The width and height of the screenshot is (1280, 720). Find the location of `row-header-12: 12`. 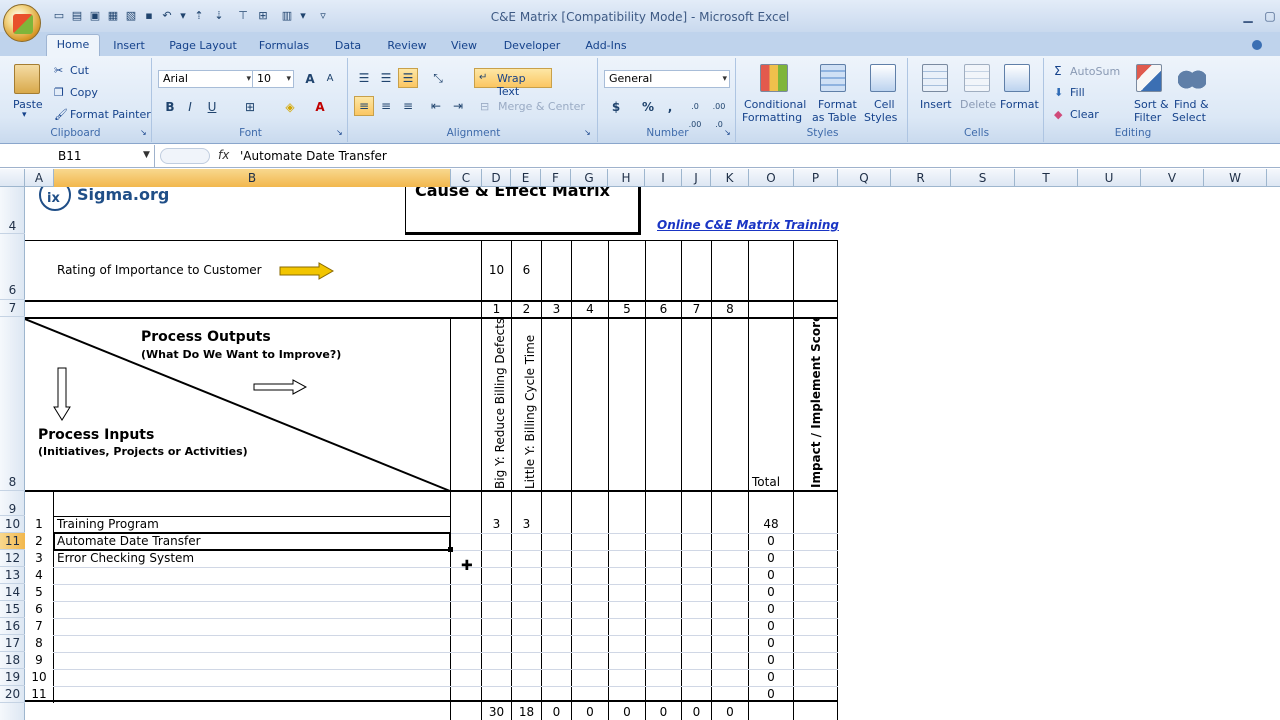

row-header-12: 12 is located at coordinates (12, 558).